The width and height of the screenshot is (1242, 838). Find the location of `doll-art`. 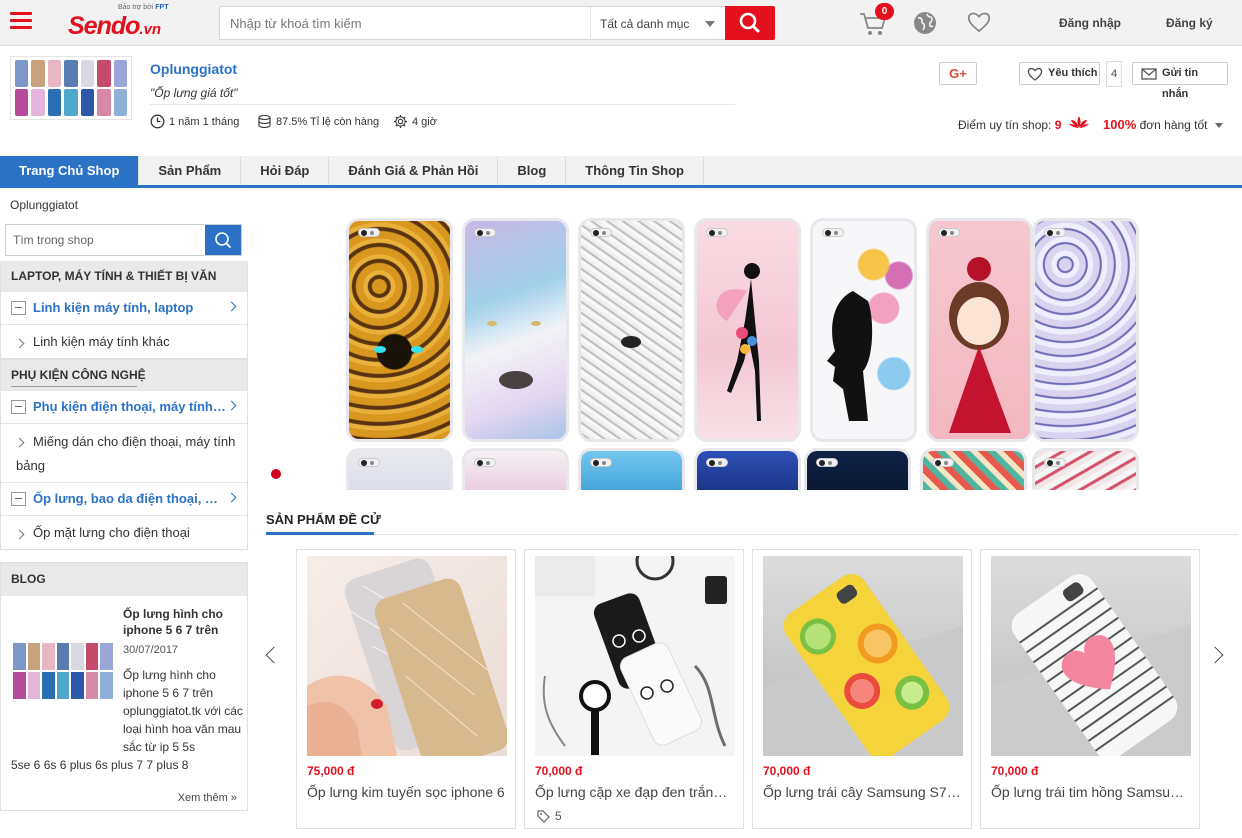

doll-art is located at coordinates (980, 345).